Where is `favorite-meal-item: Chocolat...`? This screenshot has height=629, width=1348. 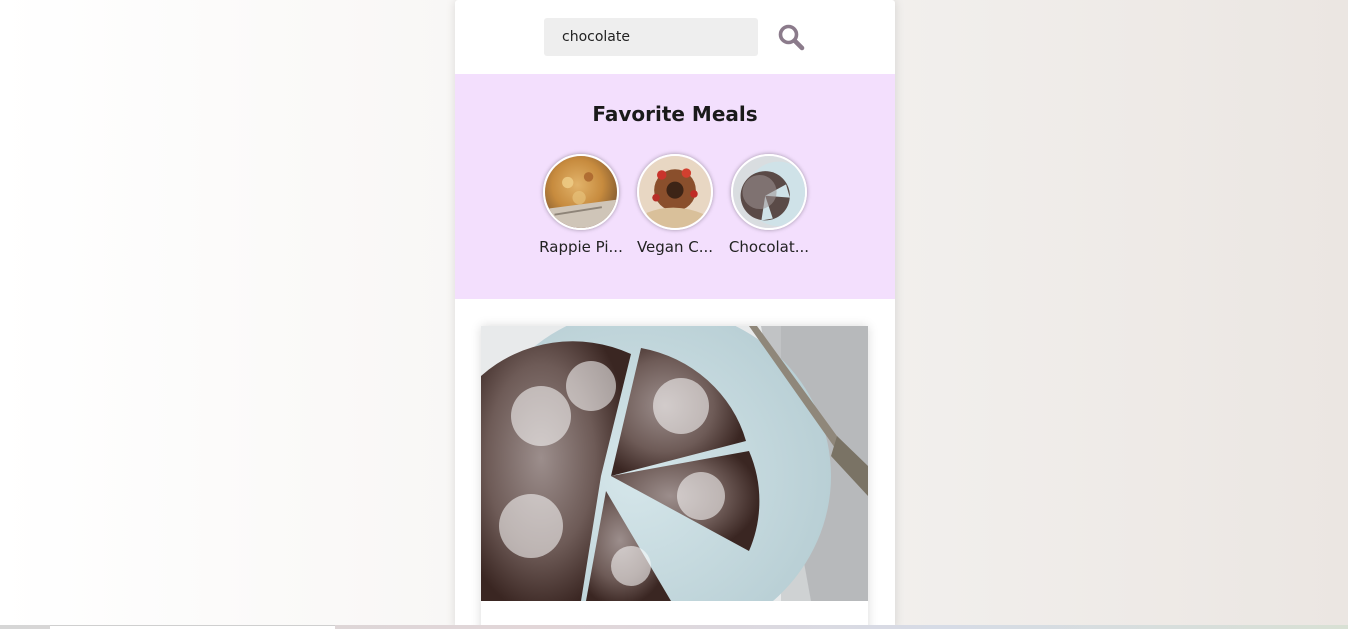
favorite-meal-item: Chocolat... is located at coordinates (769, 205).